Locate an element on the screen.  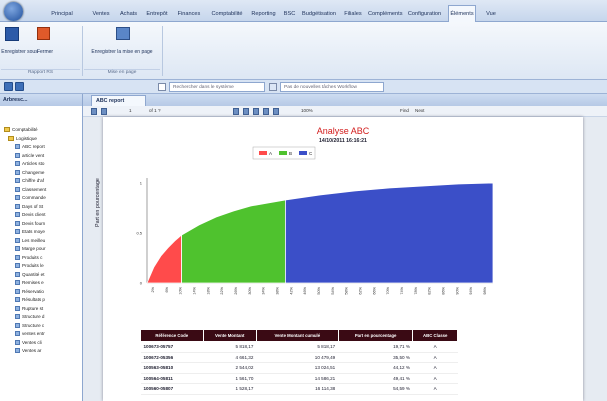
ribbon-tab-0: Principal is located at coordinates (62, 14).